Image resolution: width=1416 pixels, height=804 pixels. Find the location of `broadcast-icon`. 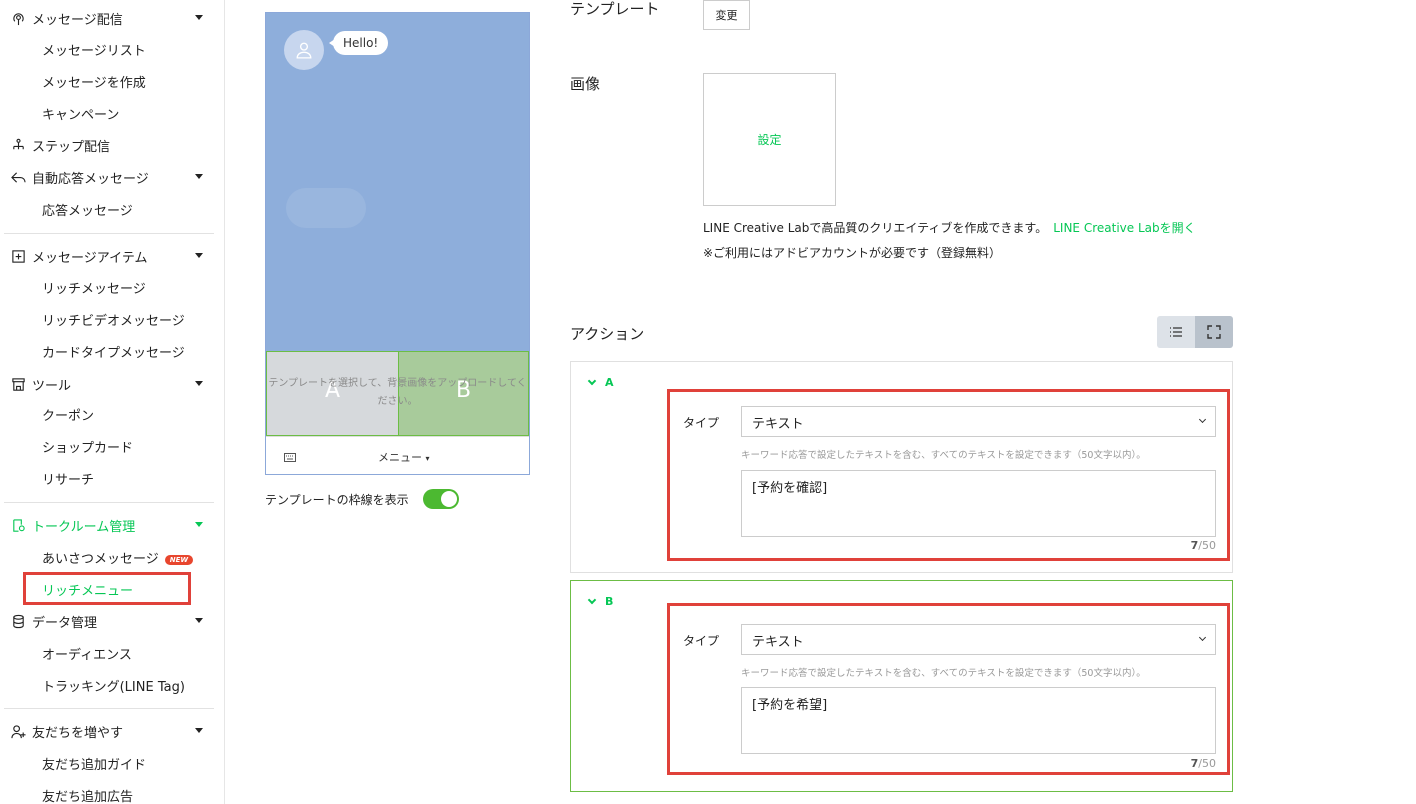

broadcast-icon is located at coordinates (18, 19).